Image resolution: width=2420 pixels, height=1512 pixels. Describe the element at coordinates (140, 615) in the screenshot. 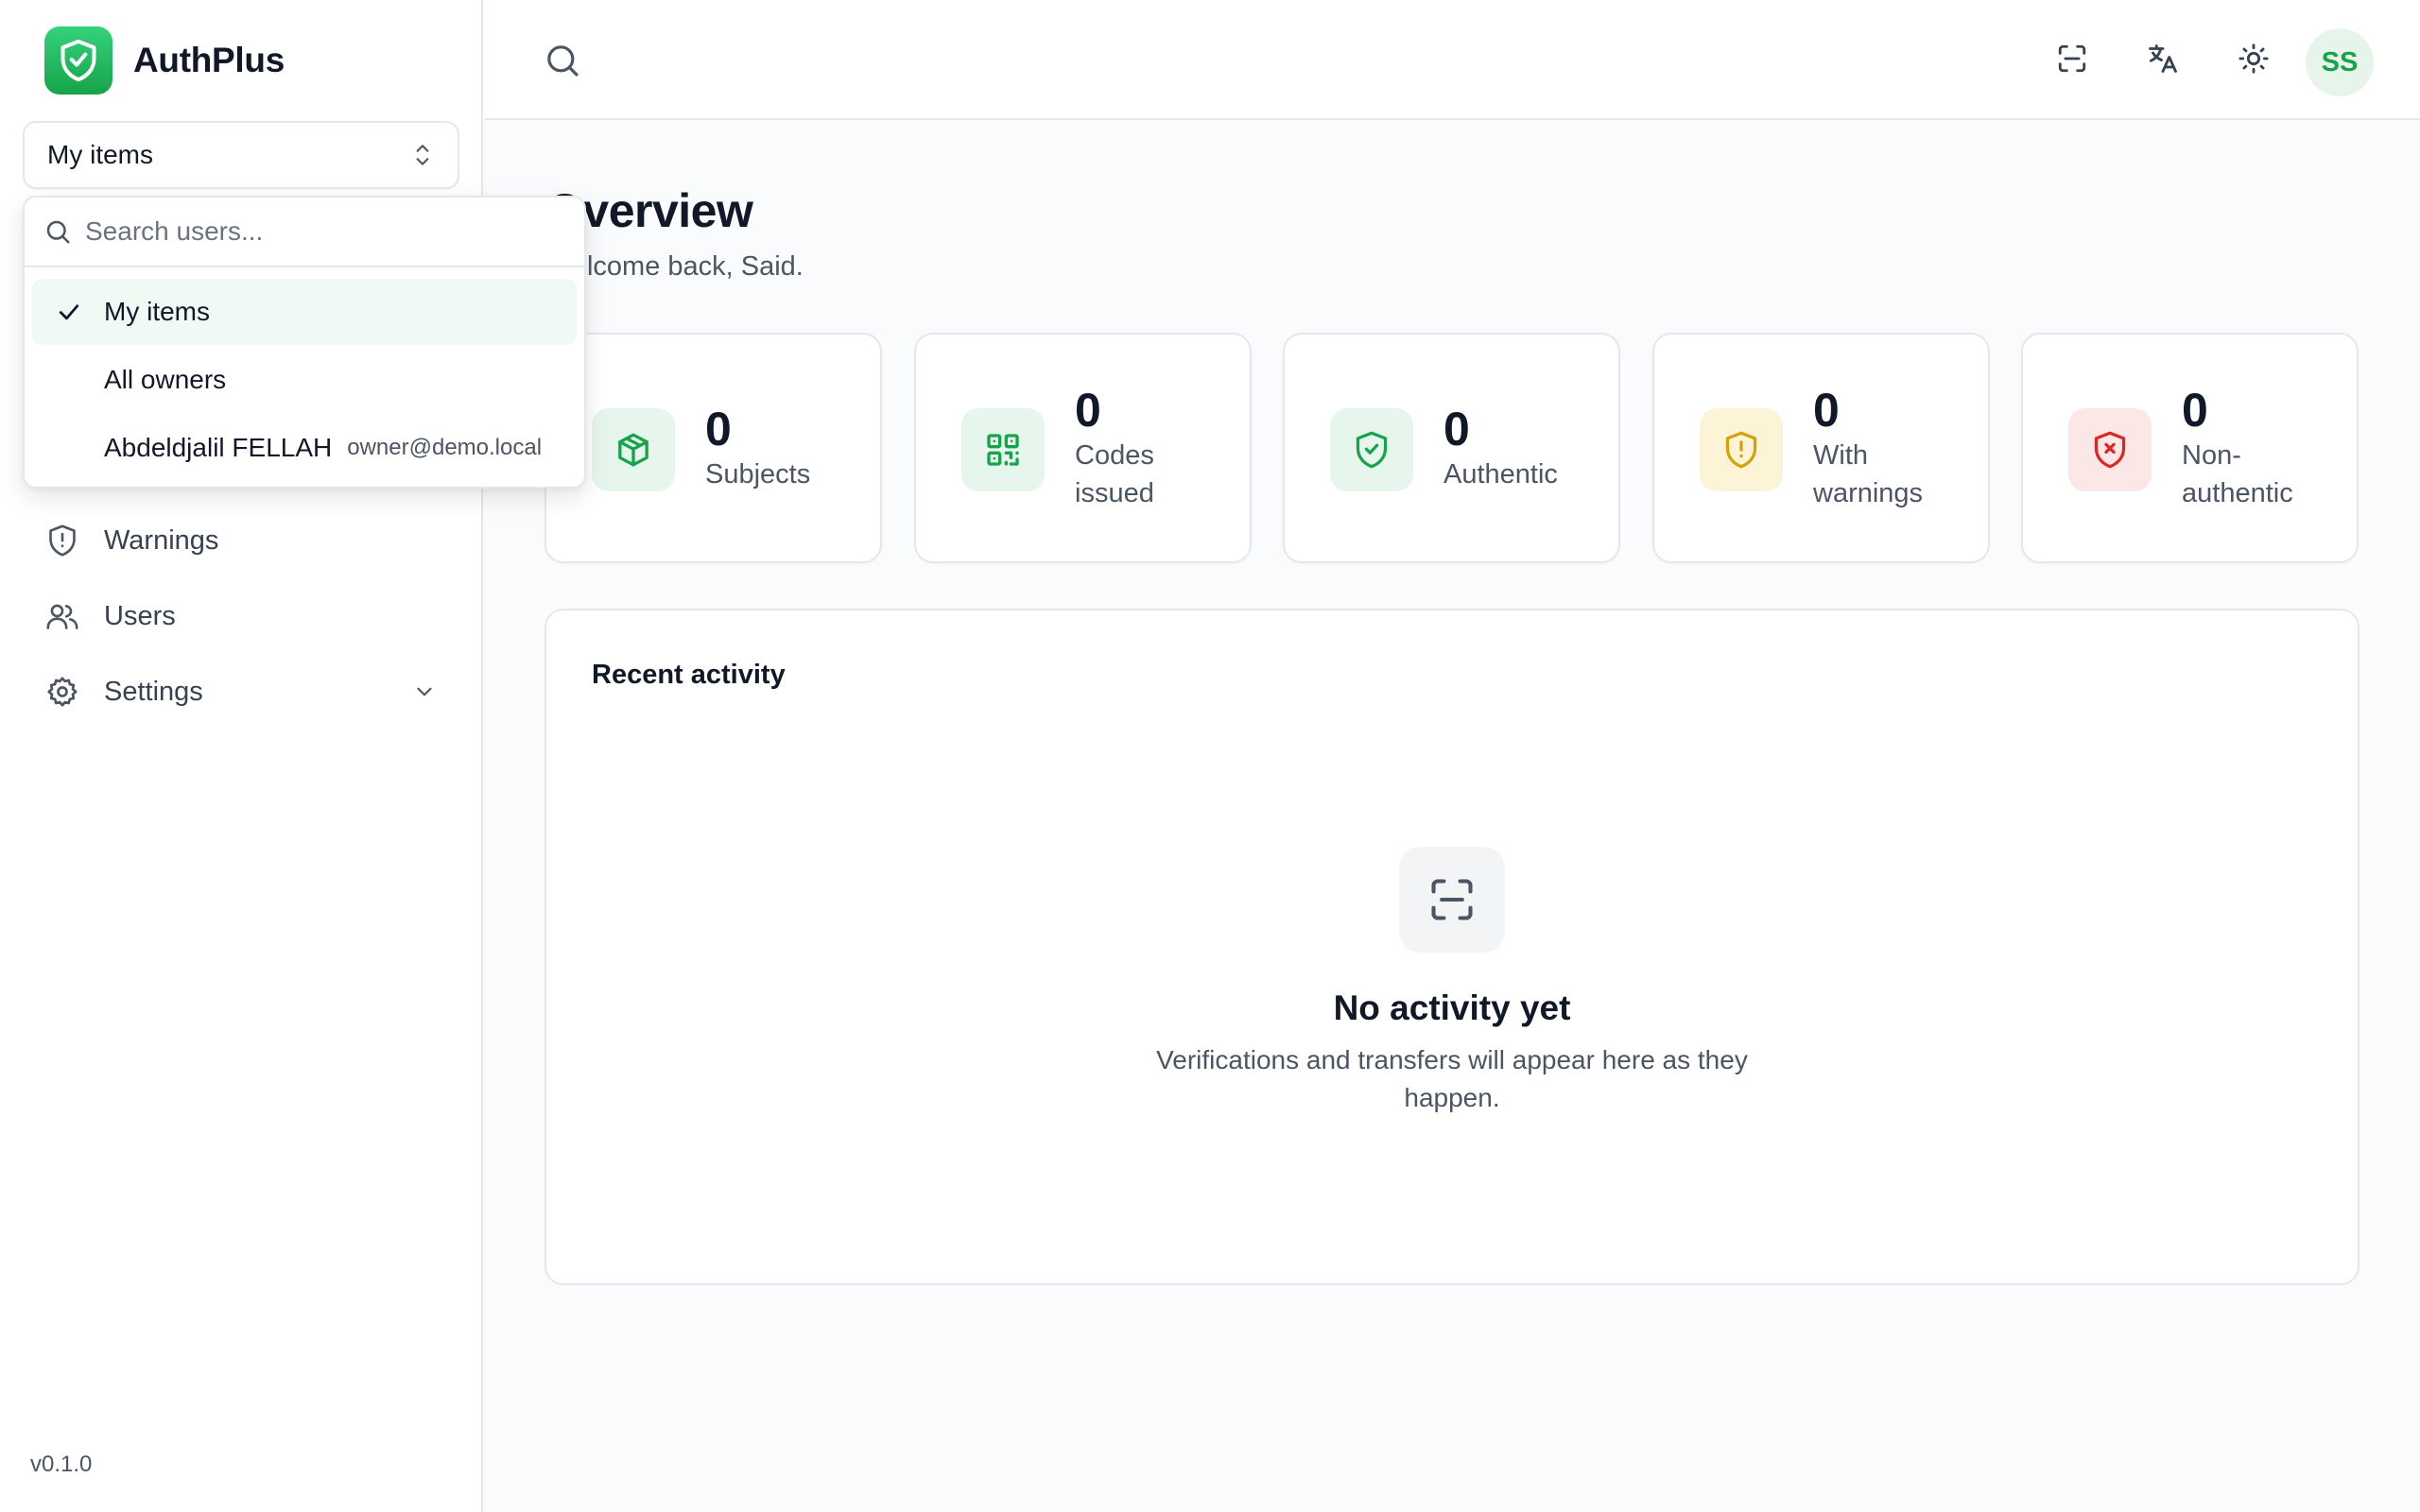

I see `sidebar-item-label: Users` at that location.